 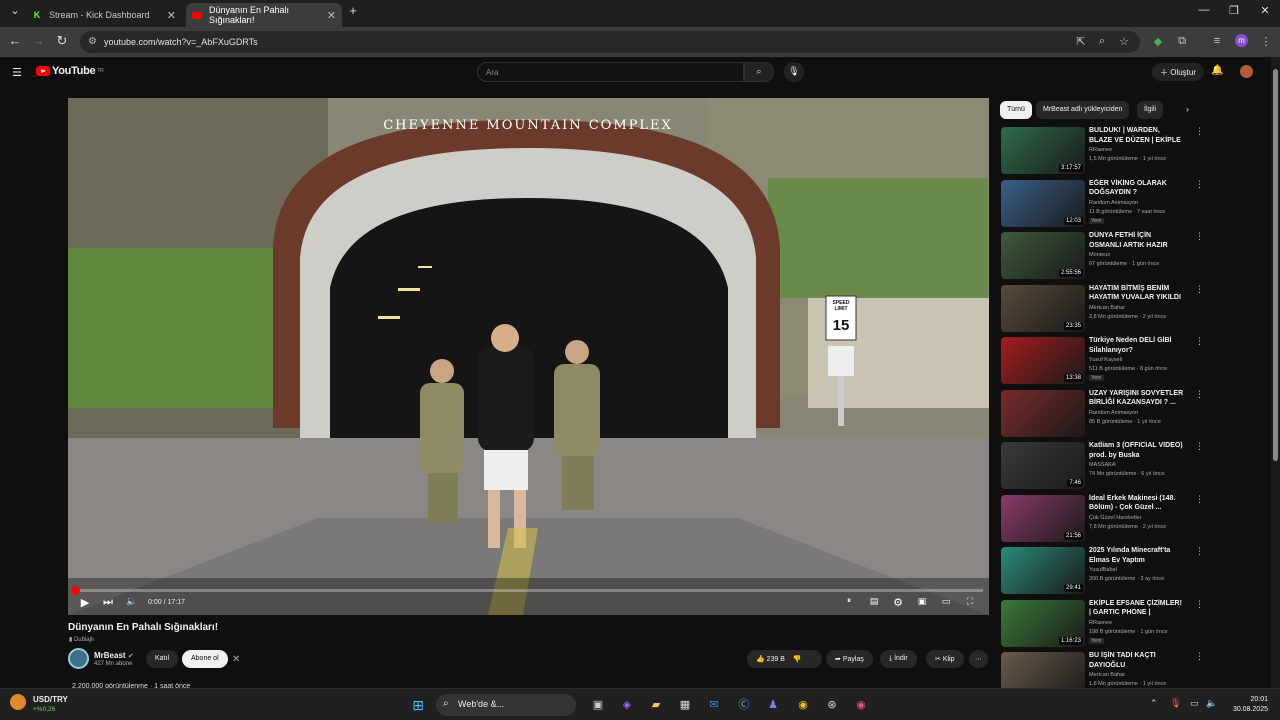 I want to click on subtitles-icon: ▤, so click(x=874, y=601).